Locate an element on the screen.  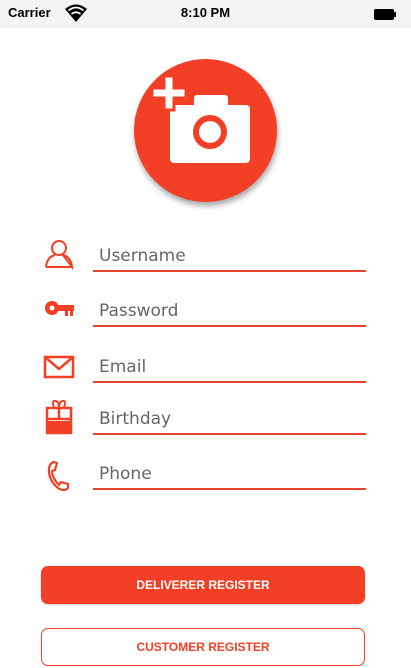
key-icon is located at coordinates (59, 310).